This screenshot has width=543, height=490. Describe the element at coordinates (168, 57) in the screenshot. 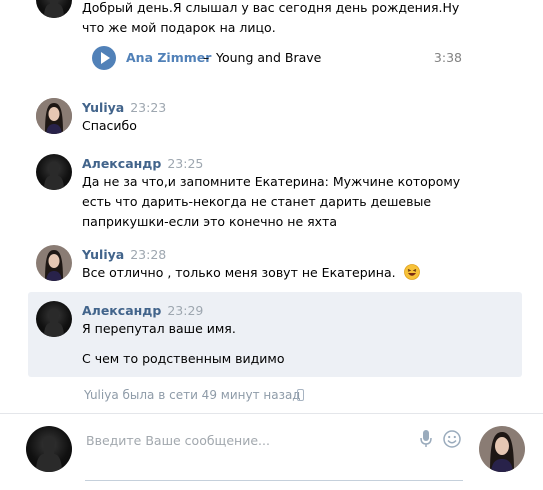

I see `audio-artist: Ana Zimmer` at that location.